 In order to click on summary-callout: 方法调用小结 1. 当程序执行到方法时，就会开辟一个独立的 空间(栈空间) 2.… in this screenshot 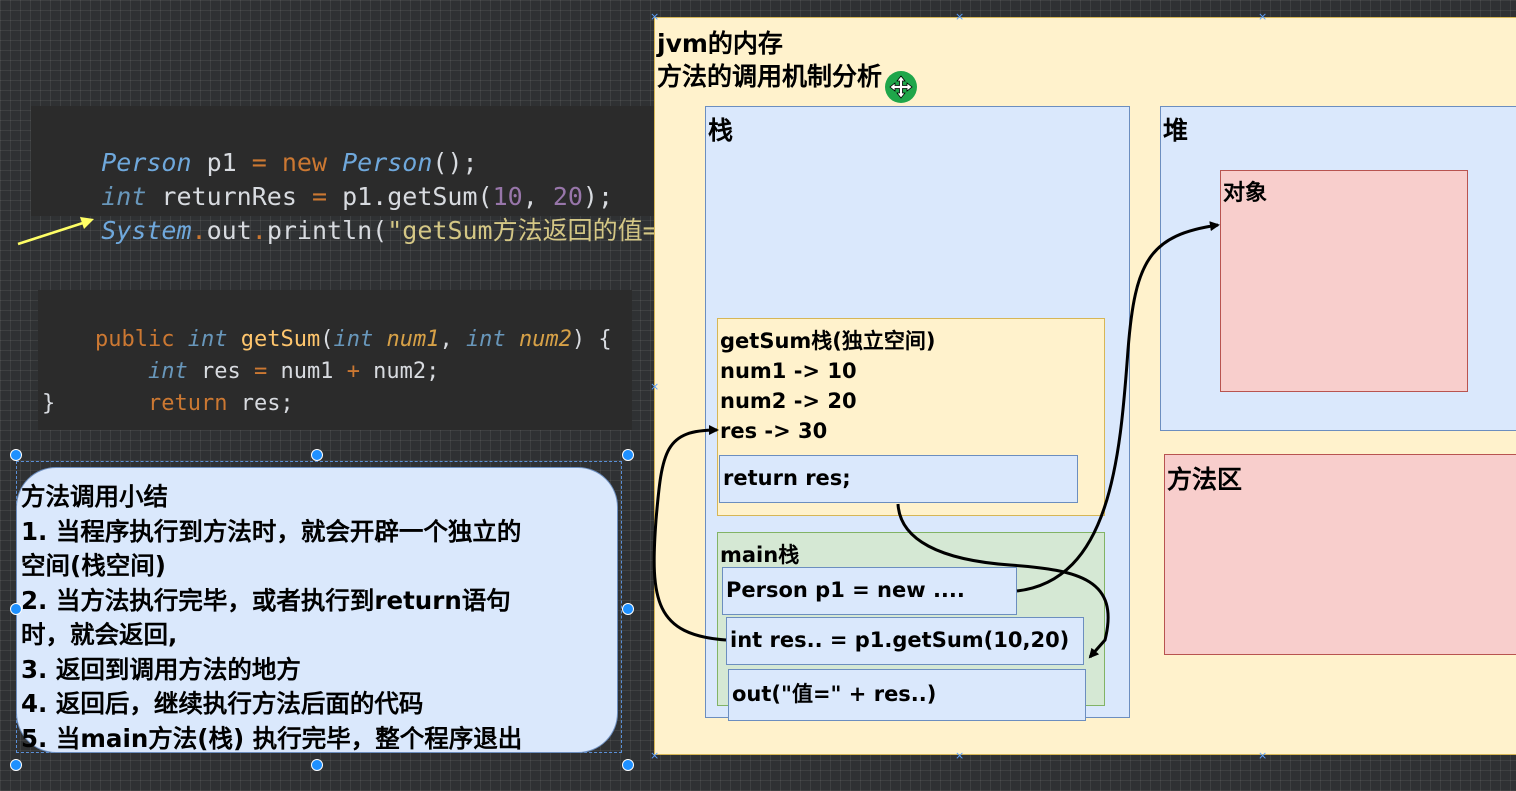, I will do `click(317, 610)`.